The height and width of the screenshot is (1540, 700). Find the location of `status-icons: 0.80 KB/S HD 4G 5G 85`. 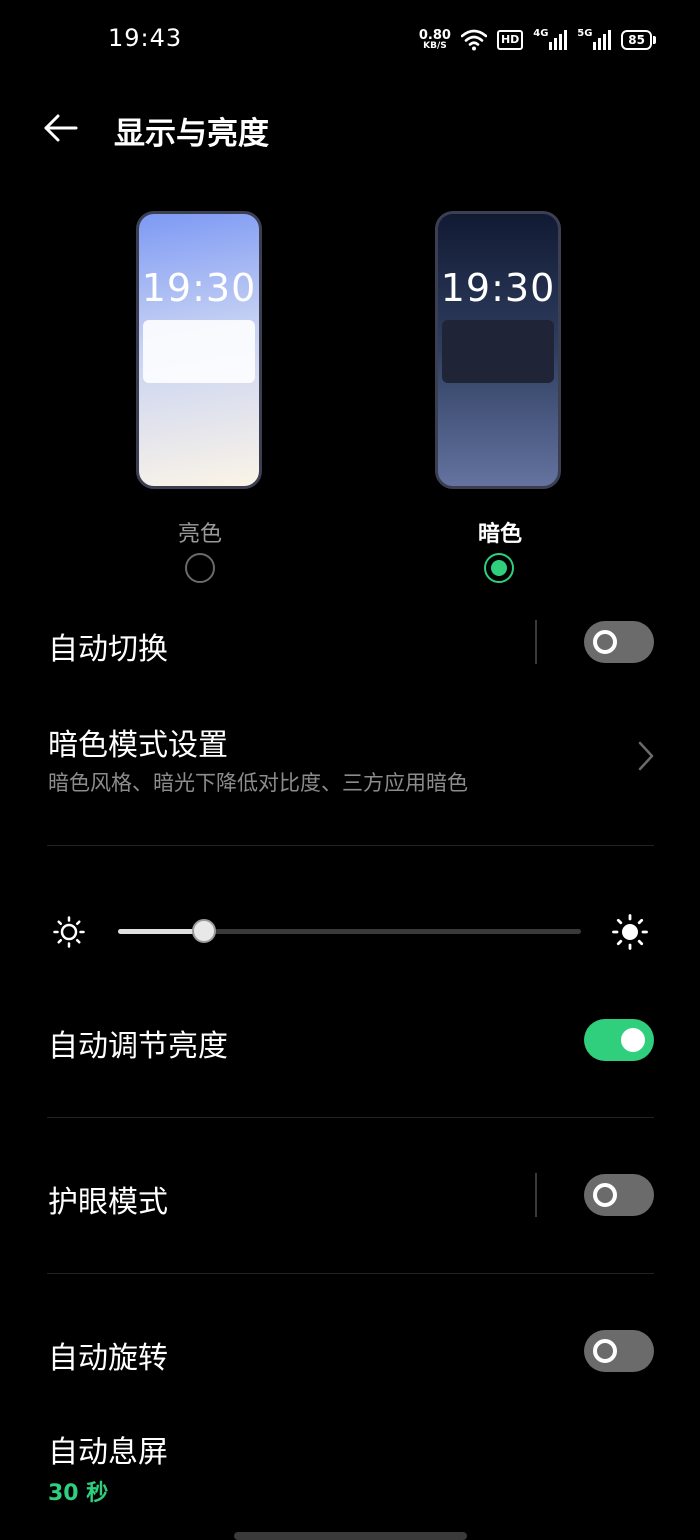

status-icons: 0.80 KB/S HD 4G 5G 85 is located at coordinates (537, 40).